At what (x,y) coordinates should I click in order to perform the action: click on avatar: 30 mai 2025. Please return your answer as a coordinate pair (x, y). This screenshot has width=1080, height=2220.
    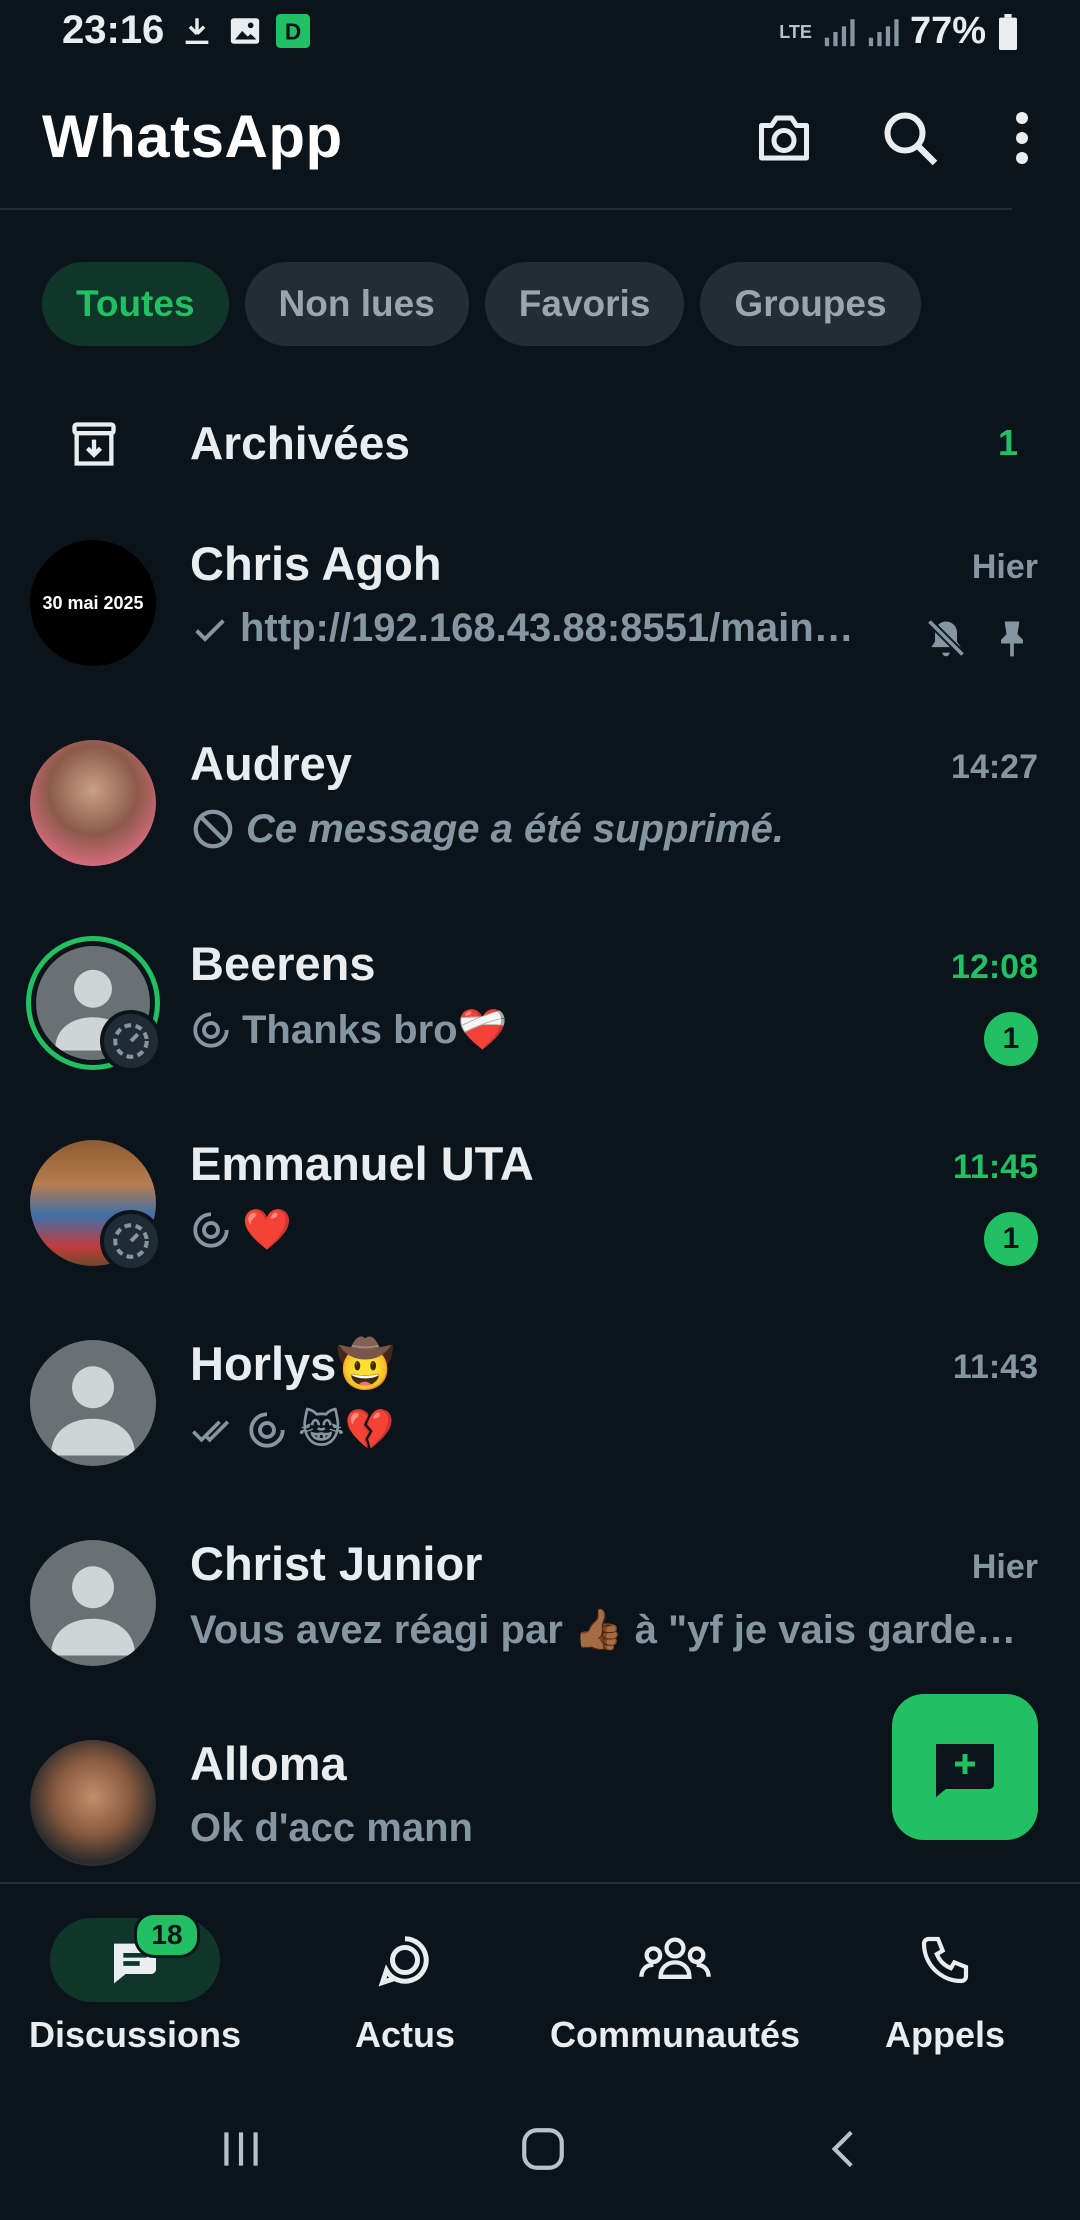
    Looking at the image, I should click on (93, 603).